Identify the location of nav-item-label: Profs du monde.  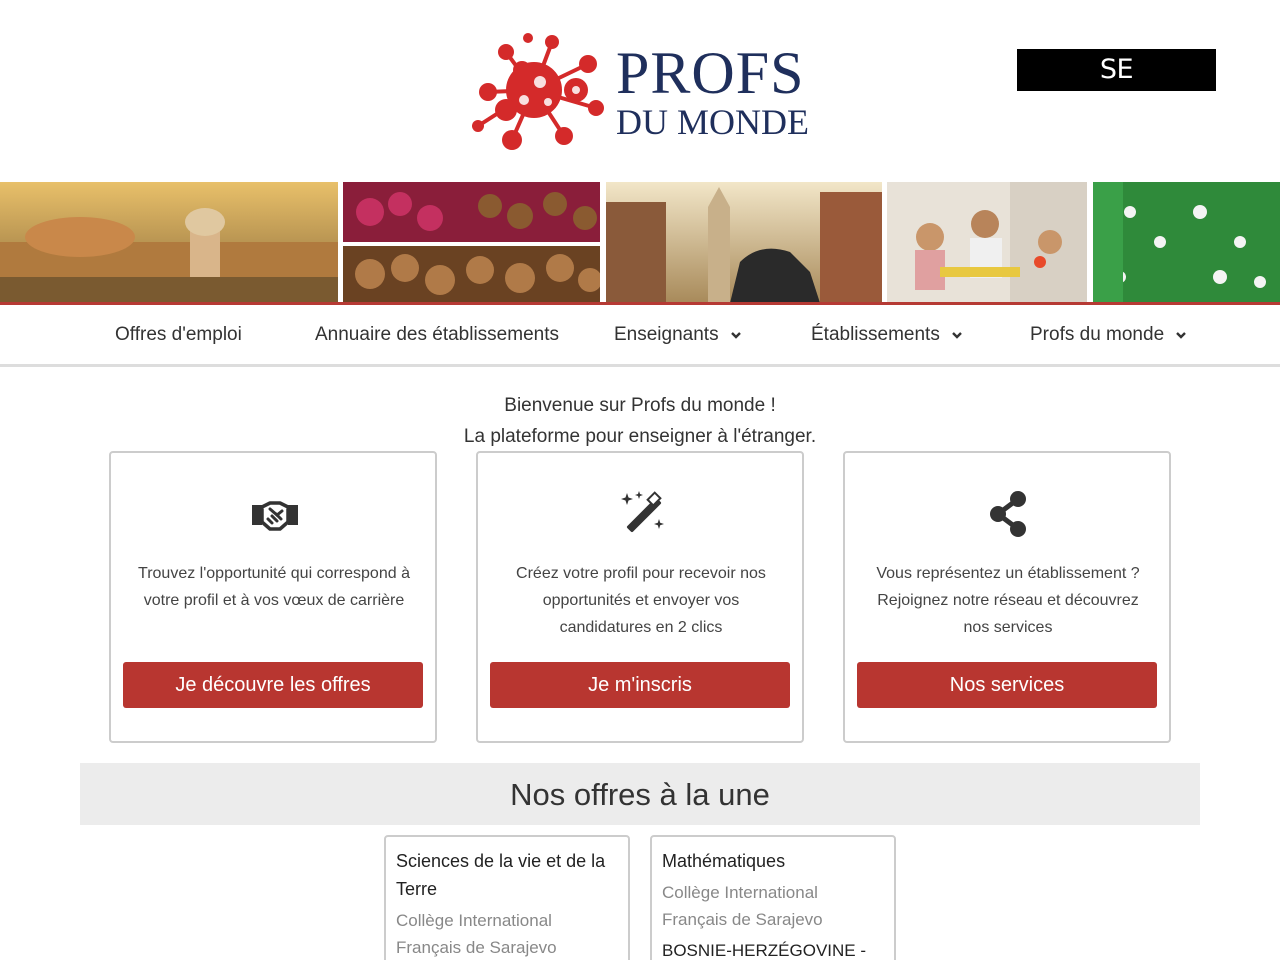
(1097, 334).